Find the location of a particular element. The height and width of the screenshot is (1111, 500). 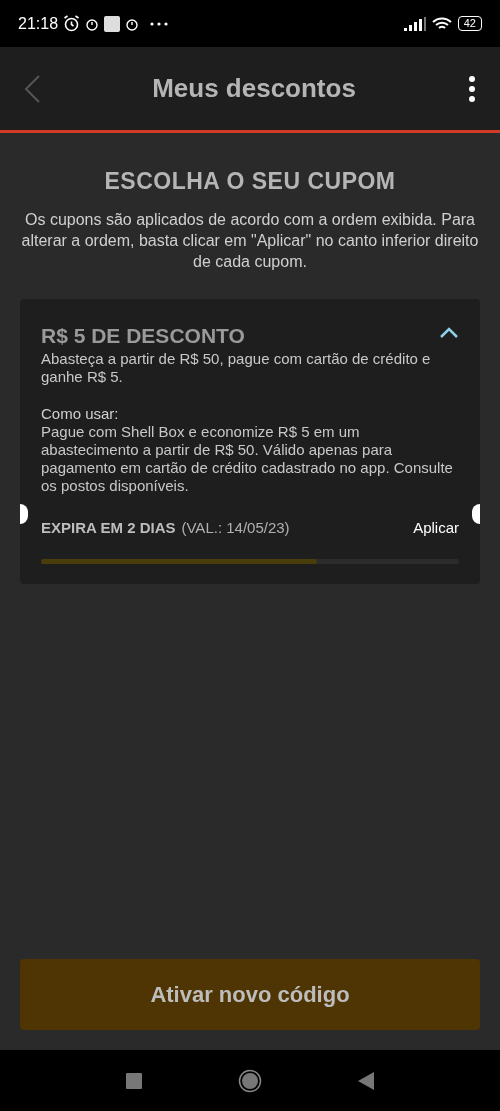

coupon-title: R$ 5 DE DESCONTO is located at coordinates (143, 335).